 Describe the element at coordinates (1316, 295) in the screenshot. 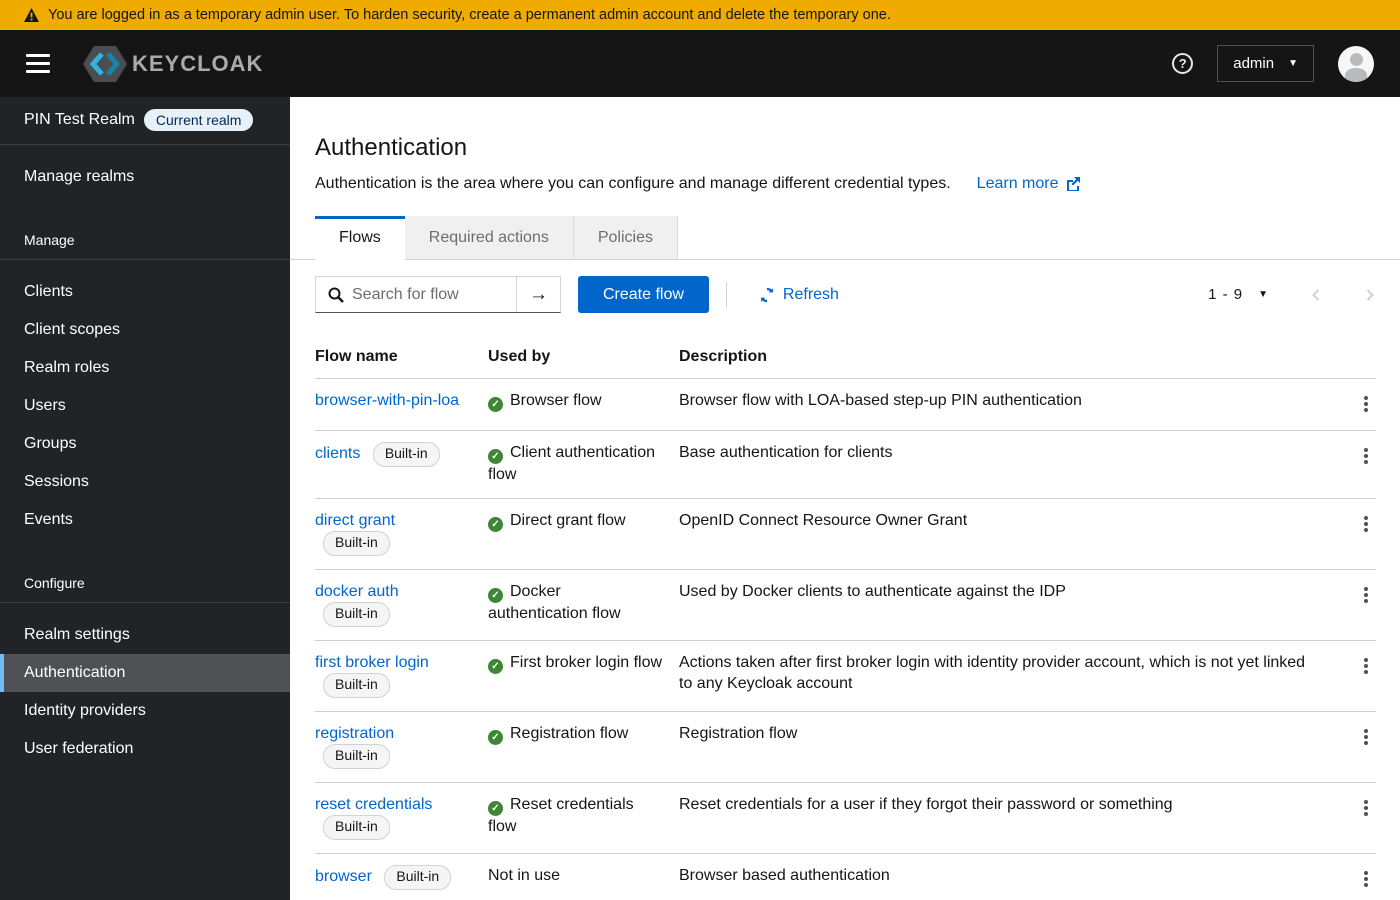

I see `previous-page-button` at that location.